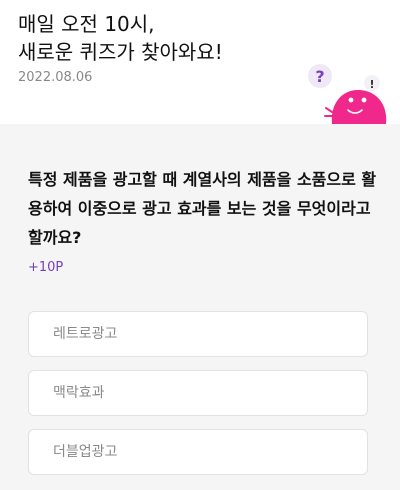 Image resolution: width=400 pixels, height=490 pixels. I want to click on headline: 매일 오전 10시, 새로운 퀴즈가 찾아와요!, so click(120, 38).